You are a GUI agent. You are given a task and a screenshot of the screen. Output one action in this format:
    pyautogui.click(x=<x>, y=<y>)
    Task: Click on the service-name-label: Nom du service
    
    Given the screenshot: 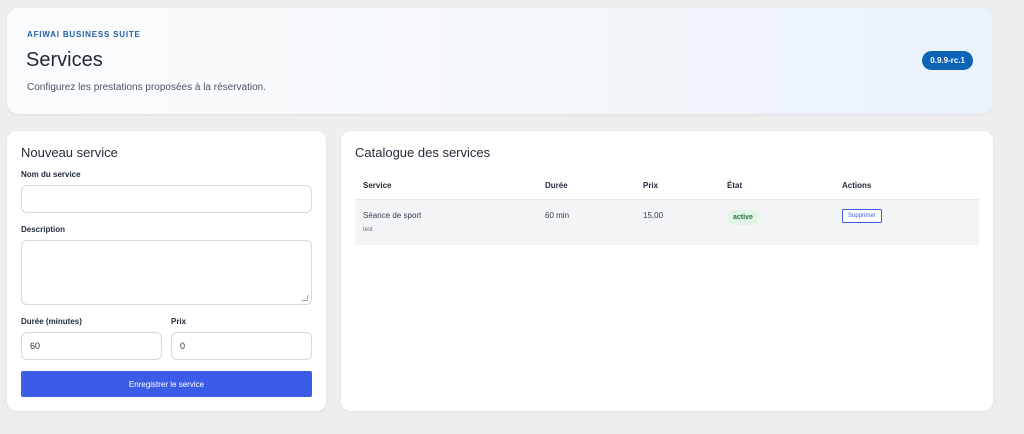 What is the action you would take?
    pyautogui.click(x=51, y=174)
    